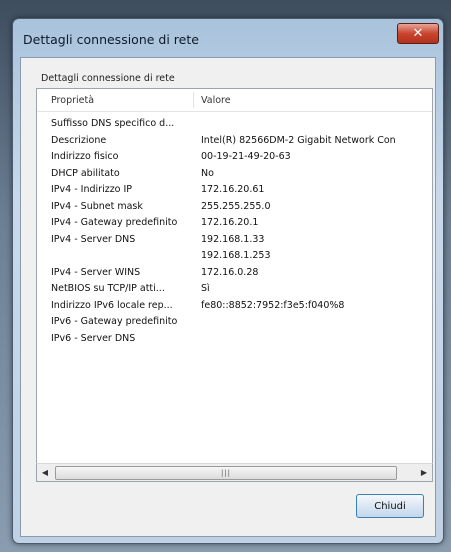 The width and height of the screenshot is (451, 552). What do you see at coordinates (216, 100) in the screenshot?
I see `column-header-value: Valore` at bounding box center [216, 100].